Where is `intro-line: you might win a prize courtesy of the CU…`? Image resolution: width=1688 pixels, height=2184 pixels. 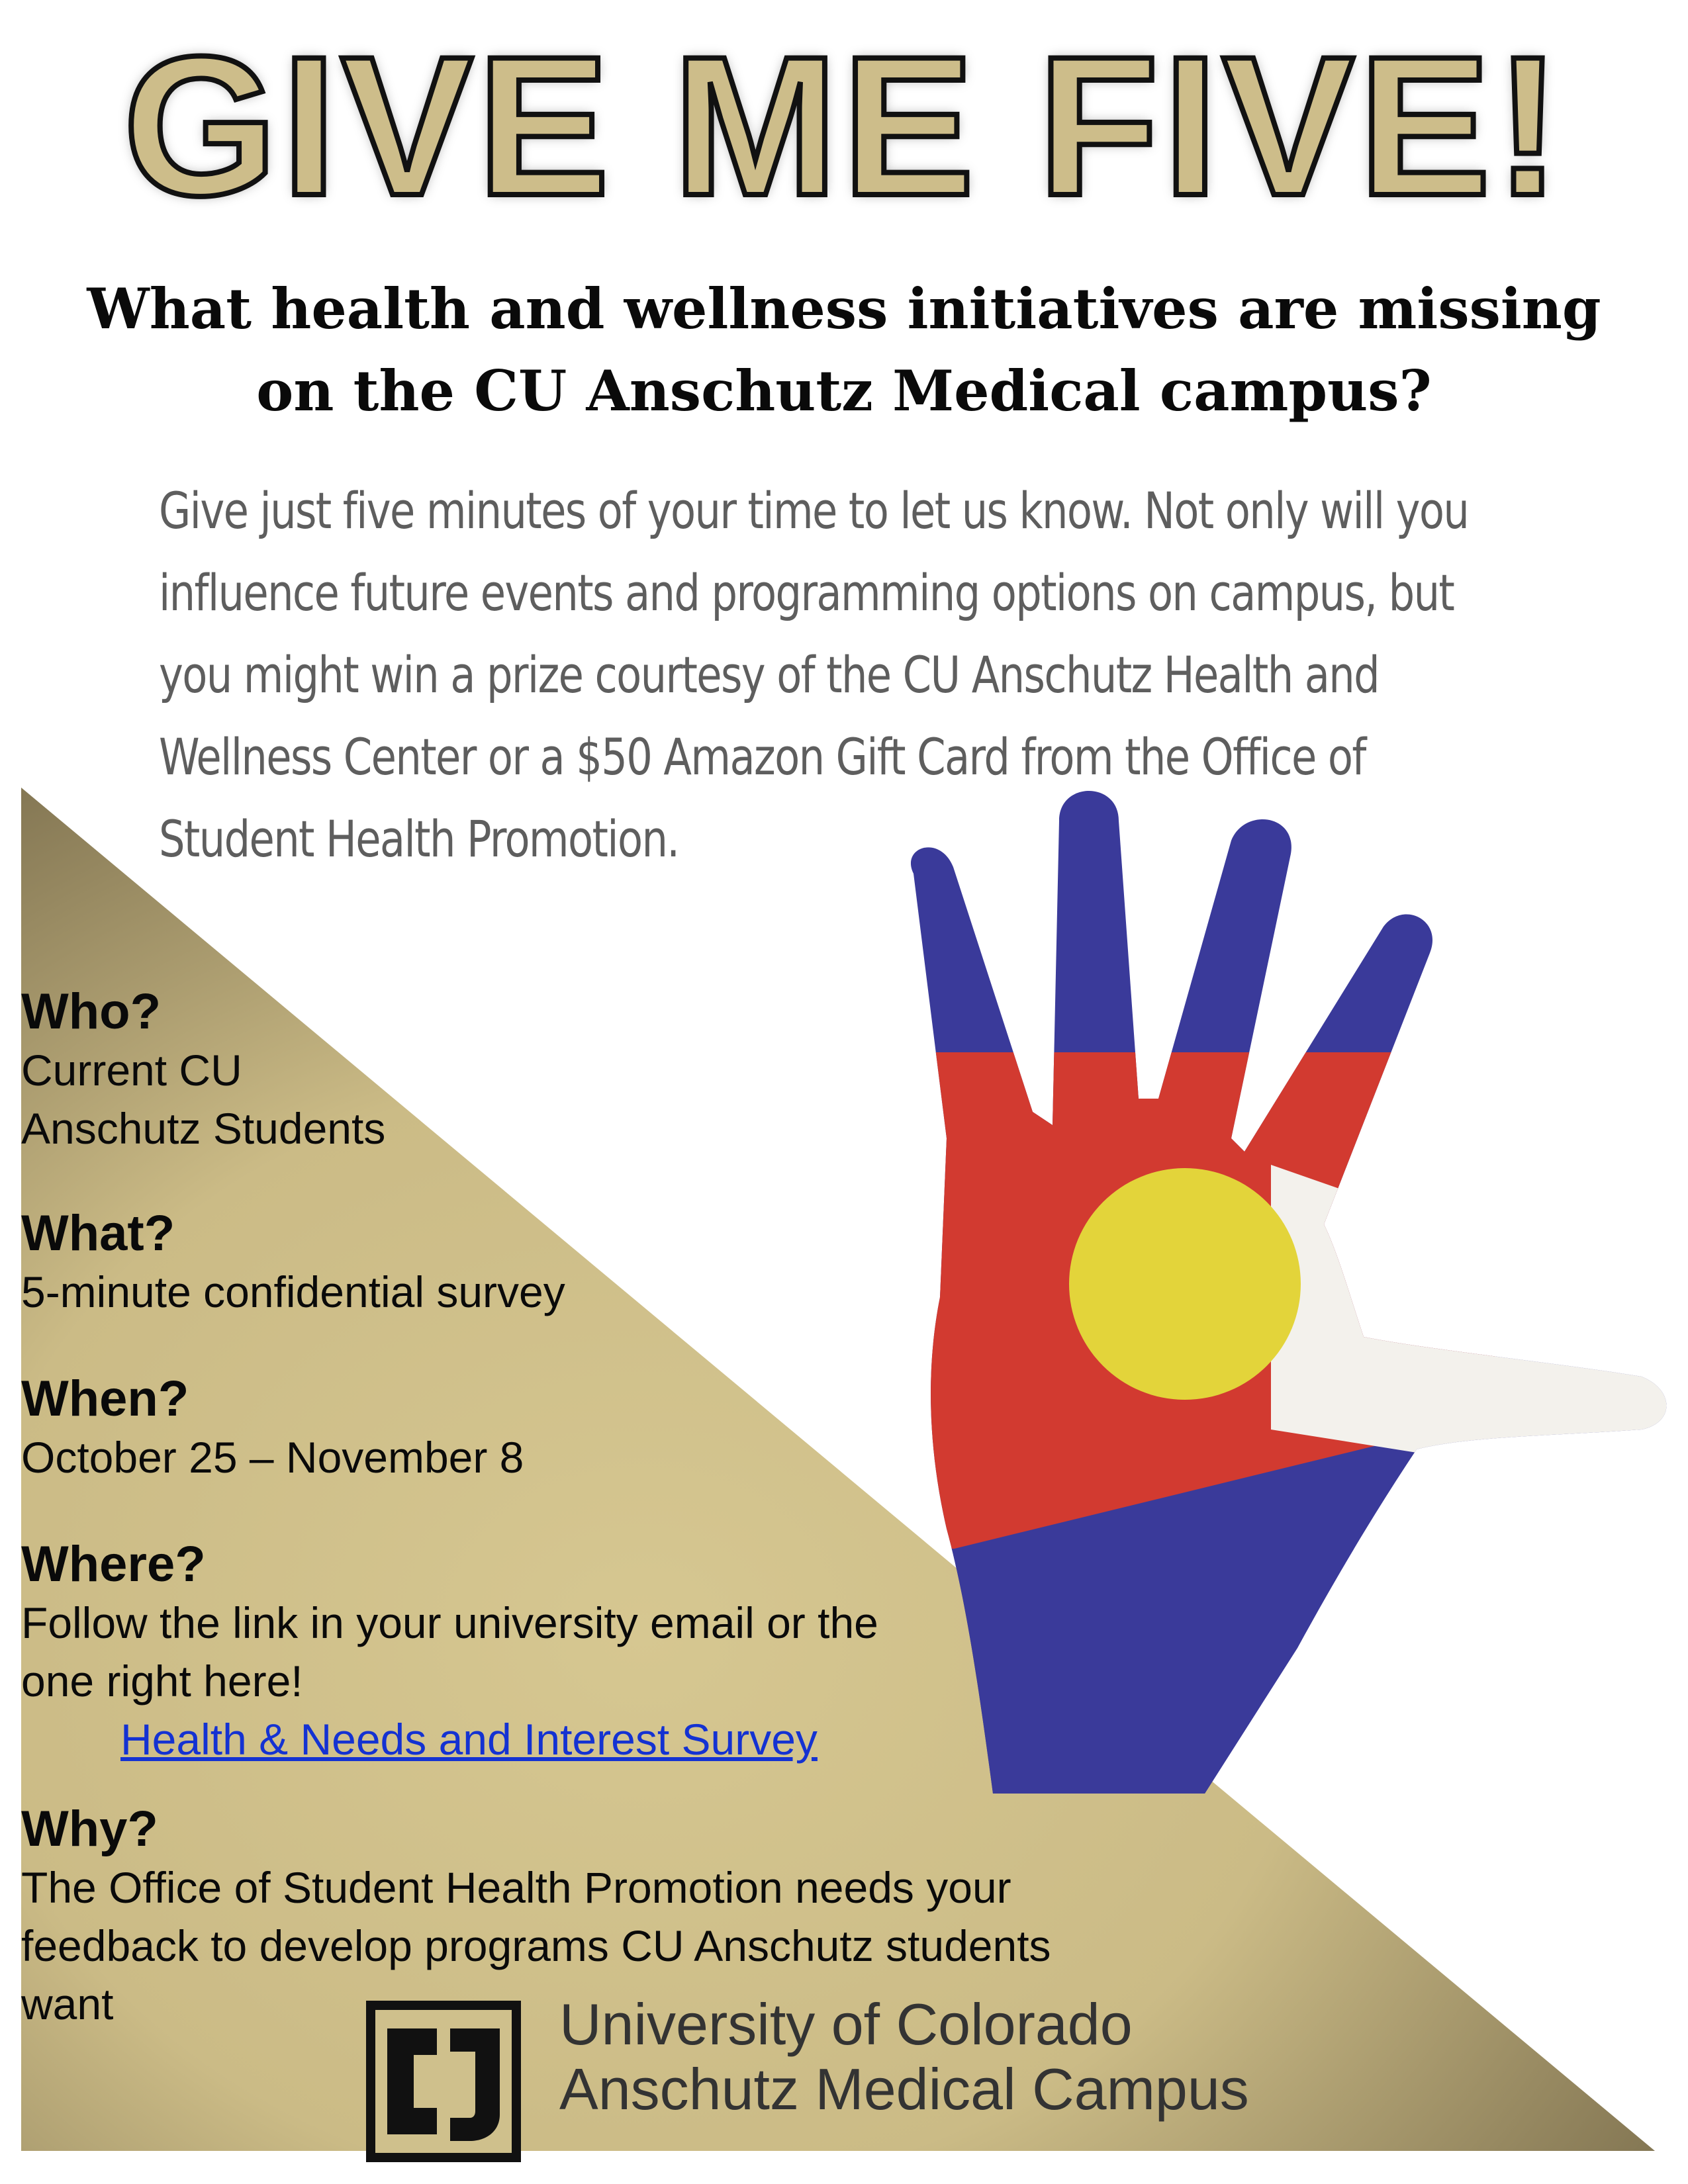 intro-line: you might win a prize courtesy of the CU… is located at coordinates (769, 675).